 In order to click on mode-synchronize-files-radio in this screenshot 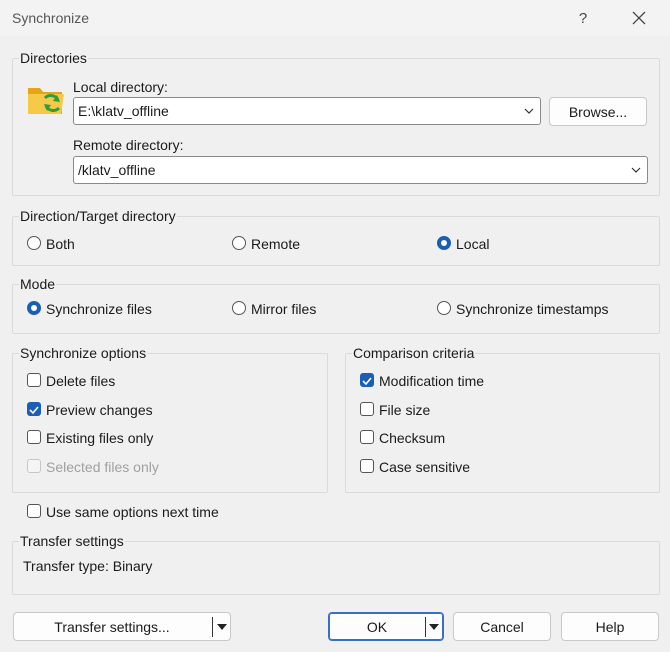, I will do `click(34, 308)`.